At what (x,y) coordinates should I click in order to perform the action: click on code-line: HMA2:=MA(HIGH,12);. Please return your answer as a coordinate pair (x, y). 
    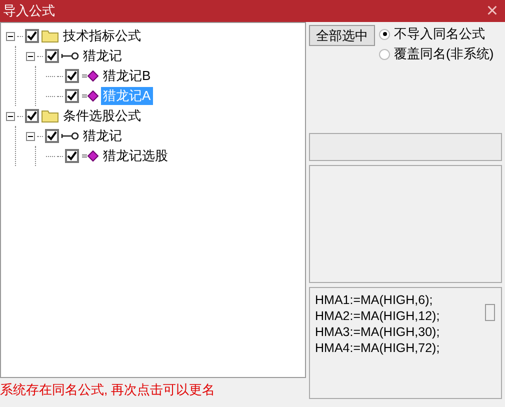
    Looking at the image, I should click on (378, 316).